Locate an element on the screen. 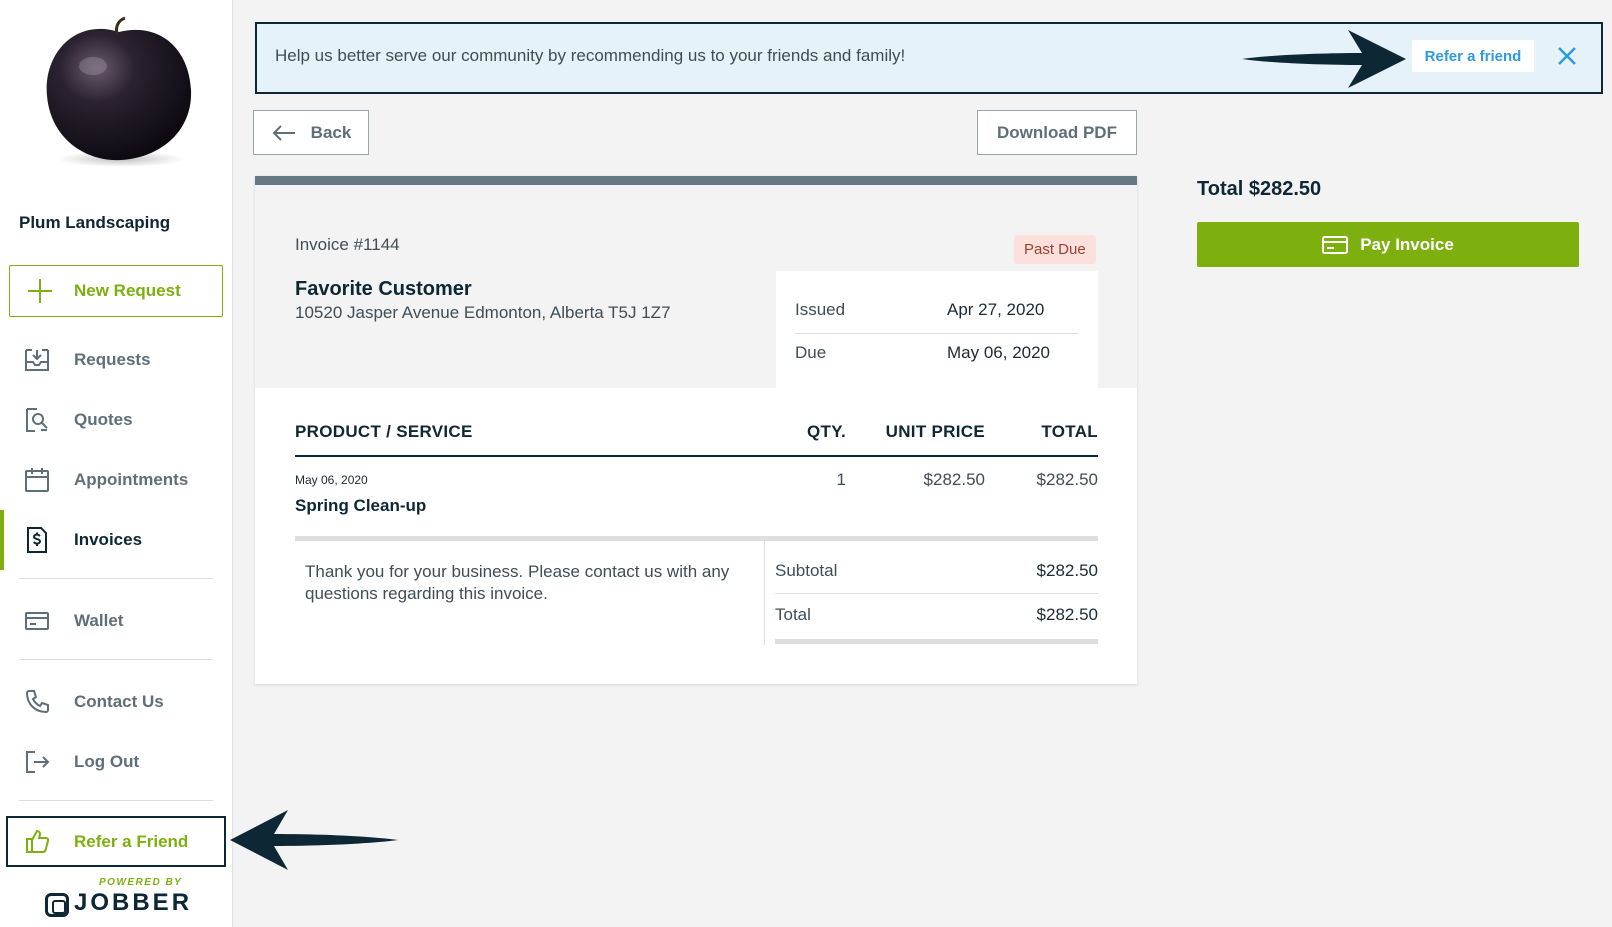 The width and height of the screenshot is (1612, 927). invoice-number: Invoice #1144 is located at coordinates (347, 244).